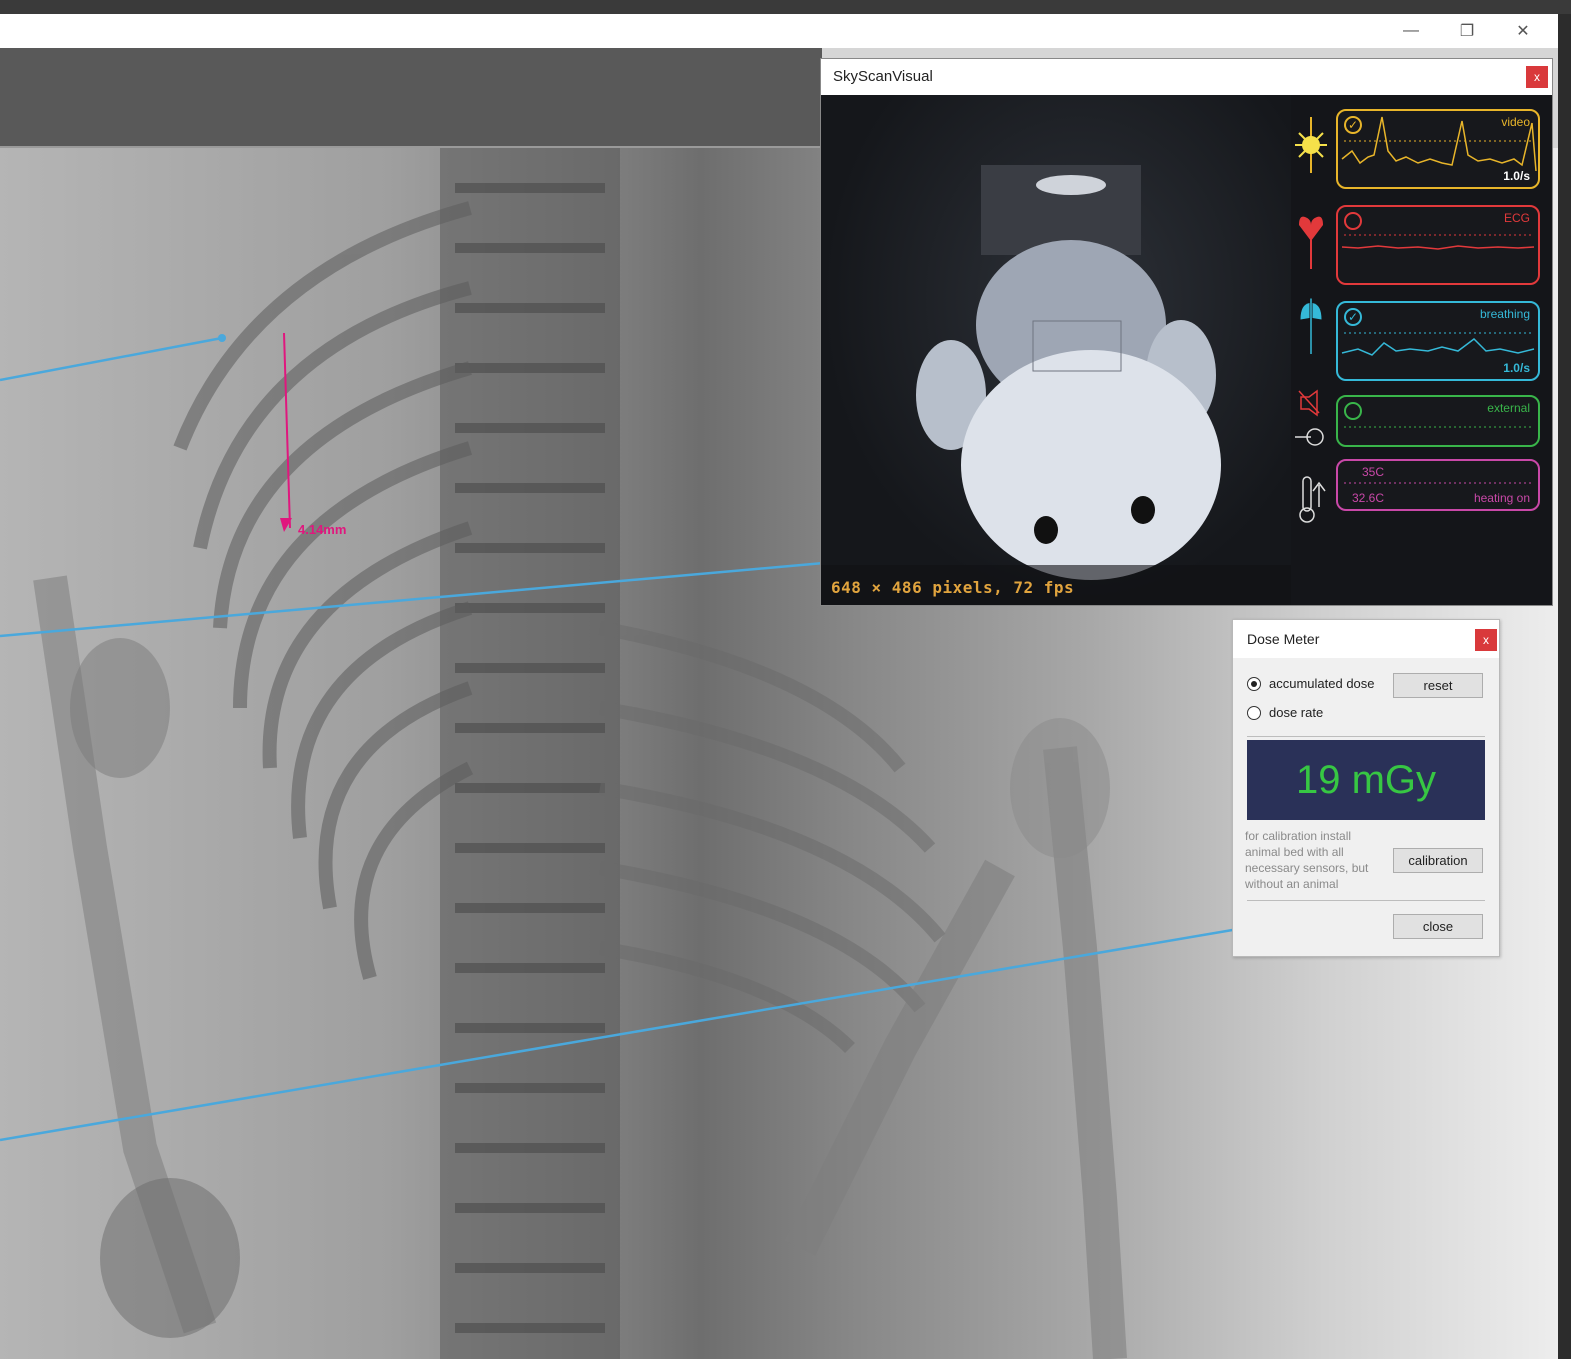 The height and width of the screenshot is (1359, 1571). What do you see at coordinates (1438, 860) in the screenshot?
I see `calibration-button: calibration` at bounding box center [1438, 860].